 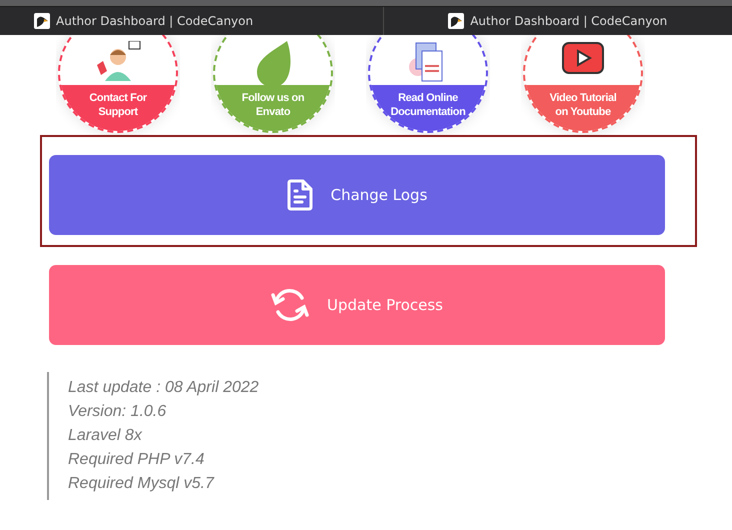 I want to click on refresh-icon, so click(x=290, y=305).